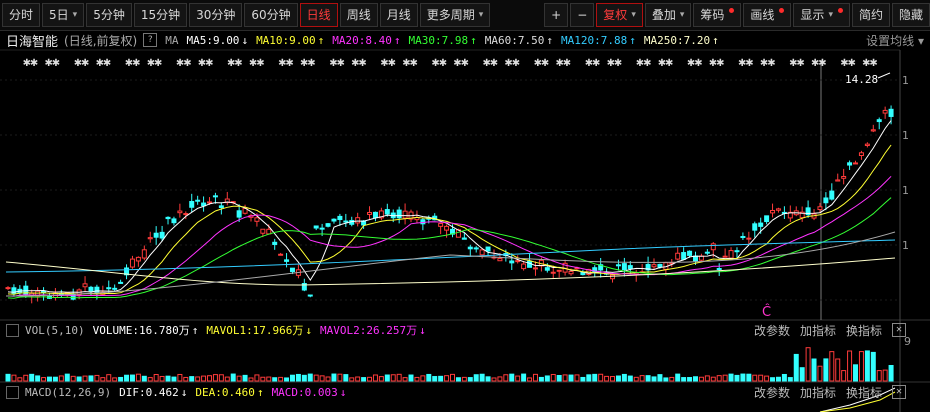  I want to click on macd-edit-params-button: 改参数, so click(772, 392).